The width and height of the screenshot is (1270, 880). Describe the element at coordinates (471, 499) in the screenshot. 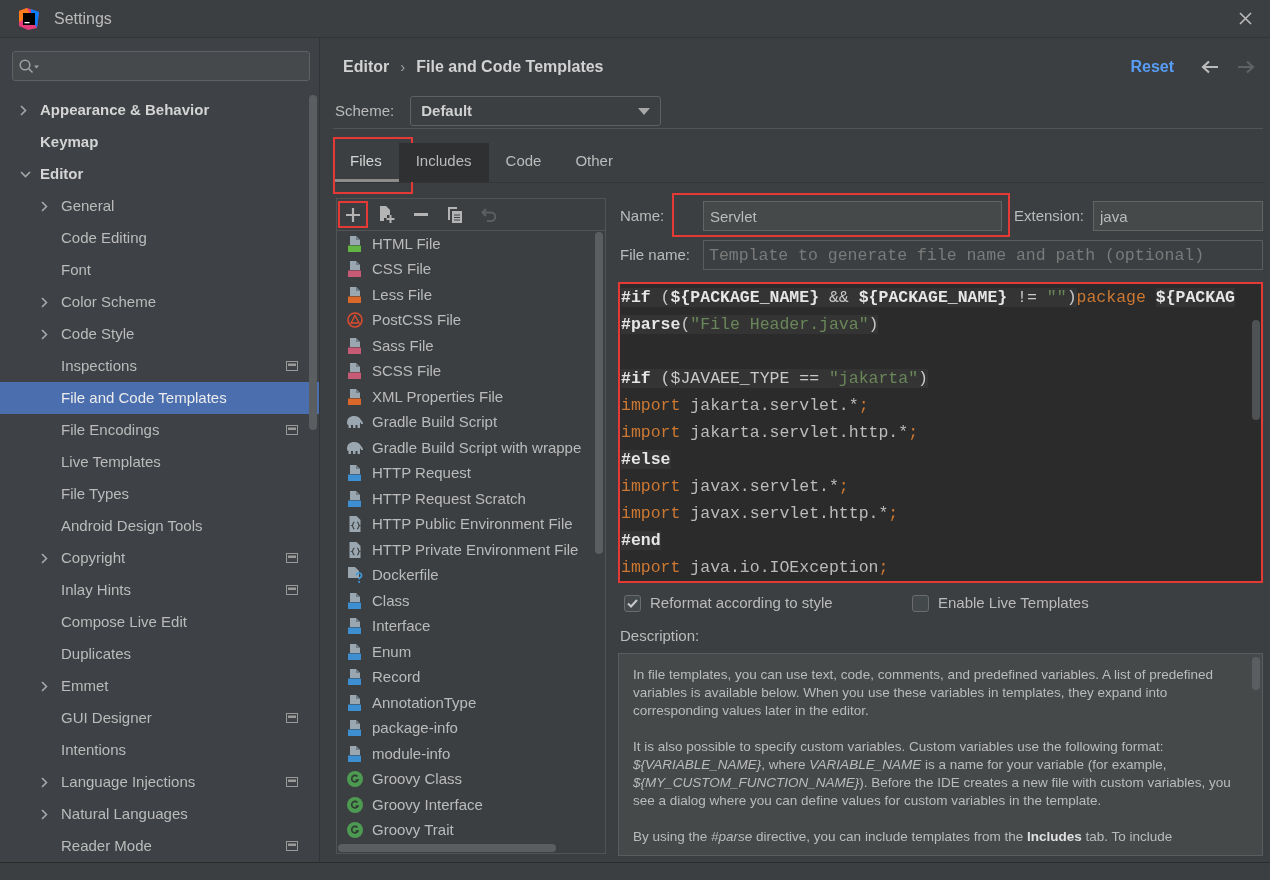

I see `template-item: HTTP Request Scratch` at that location.